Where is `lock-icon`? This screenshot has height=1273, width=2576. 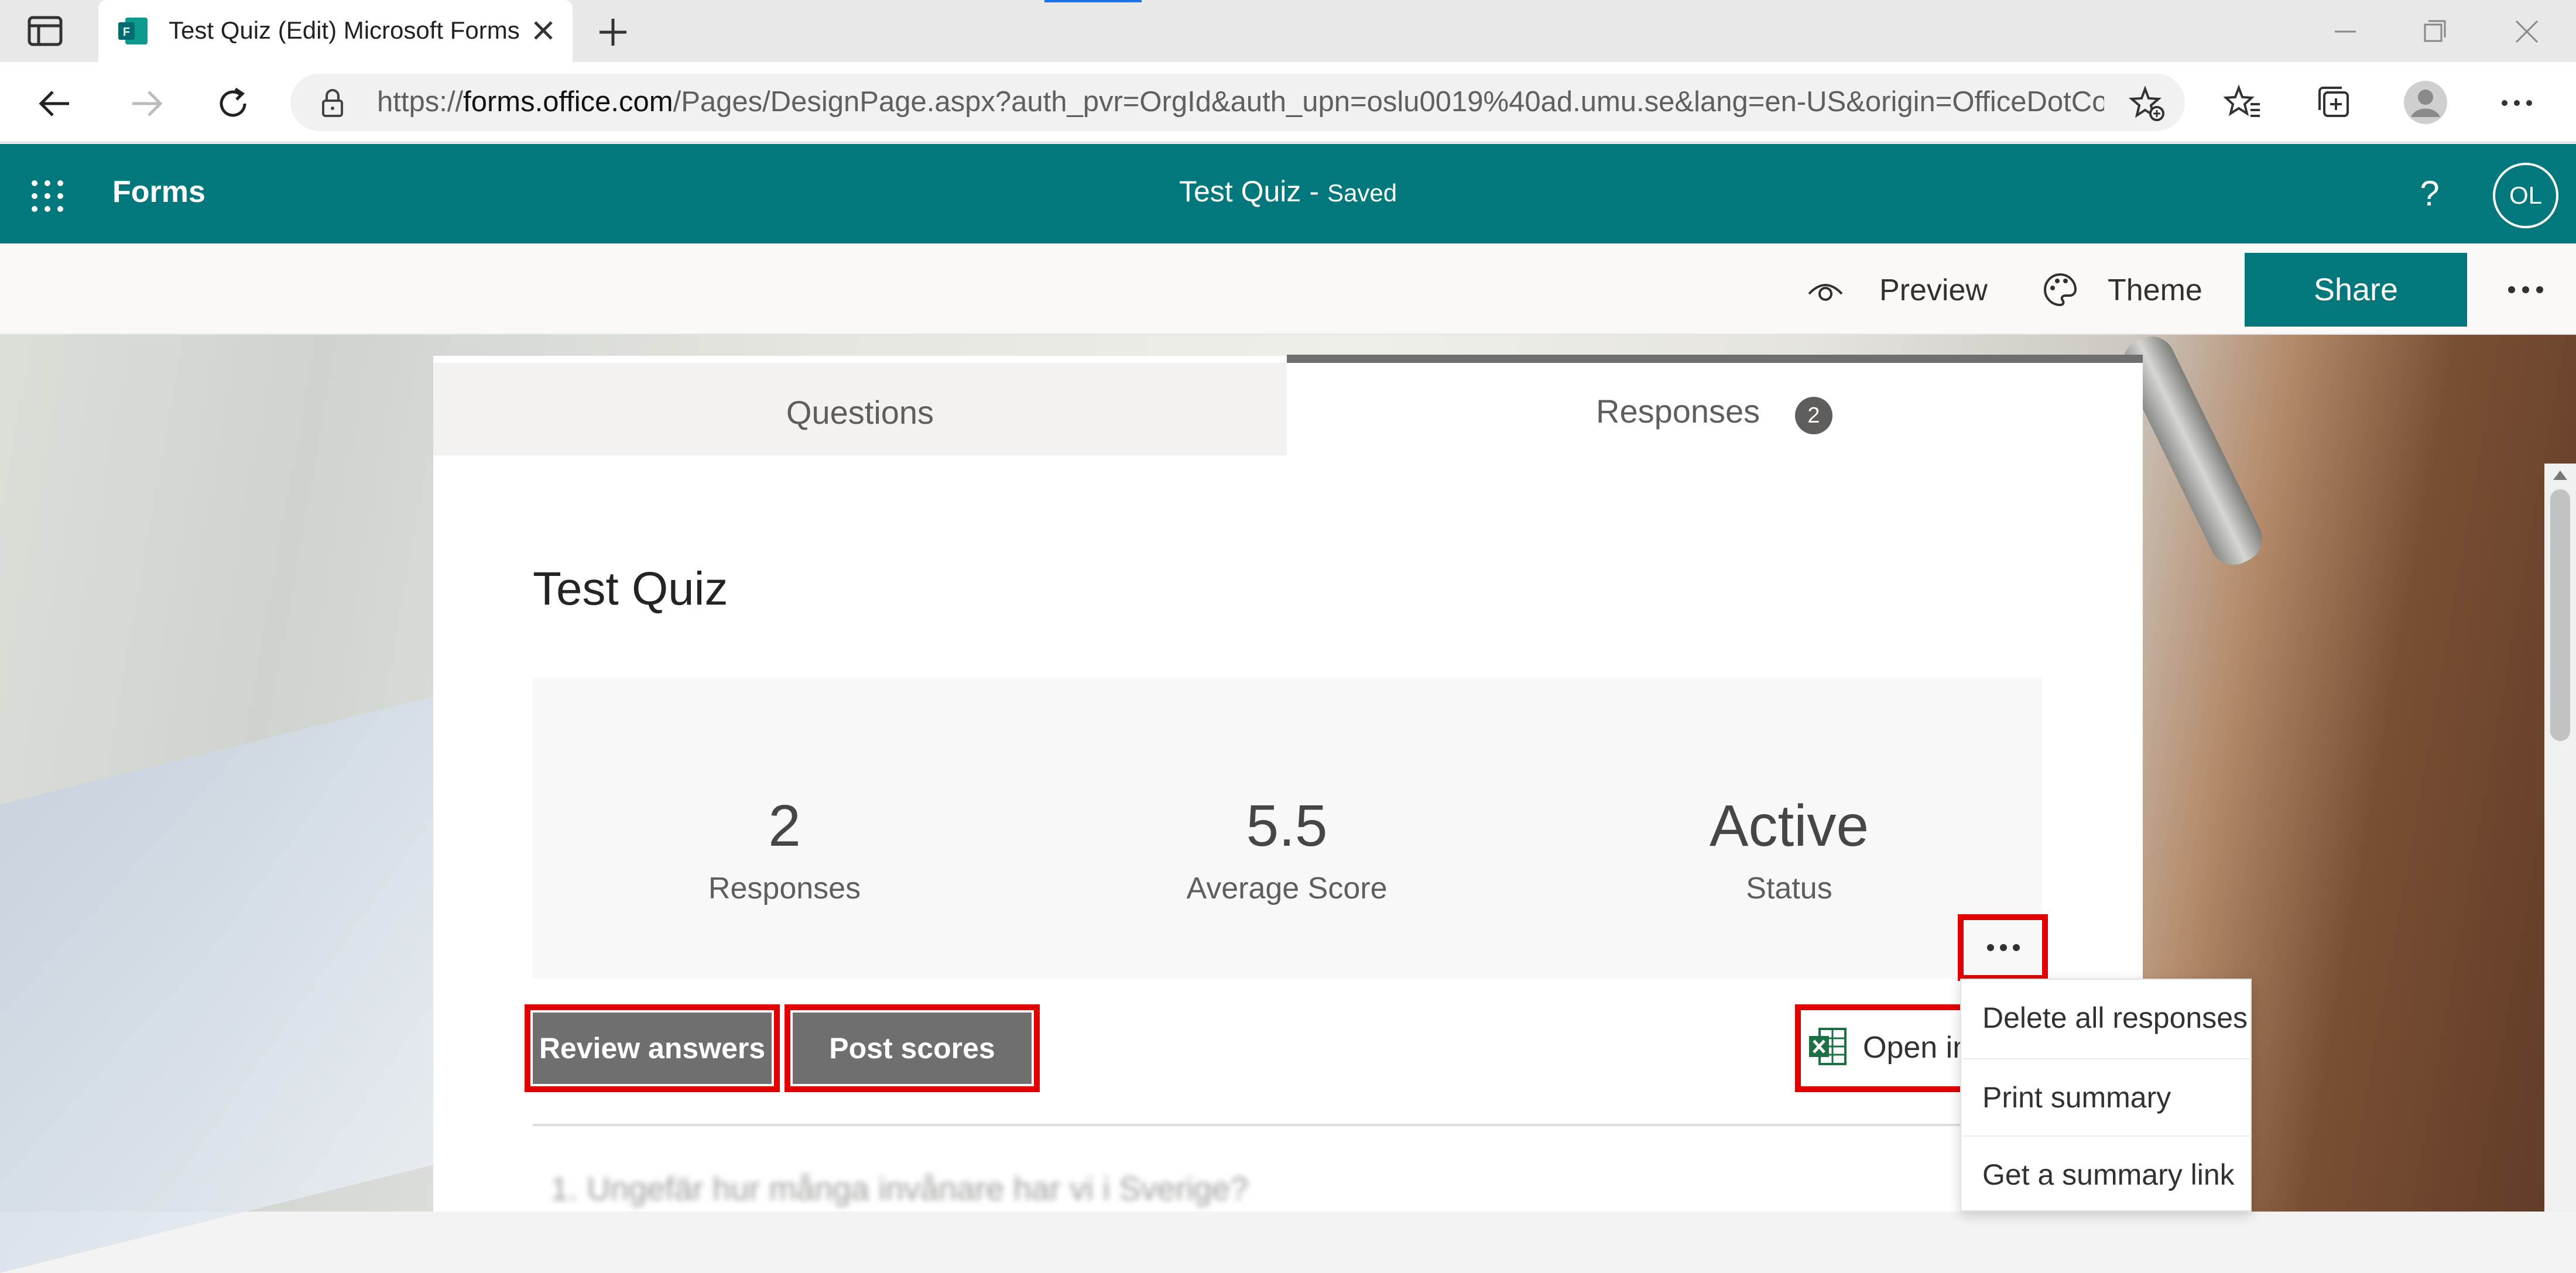
lock-icon is located at coordinates (332, 103).